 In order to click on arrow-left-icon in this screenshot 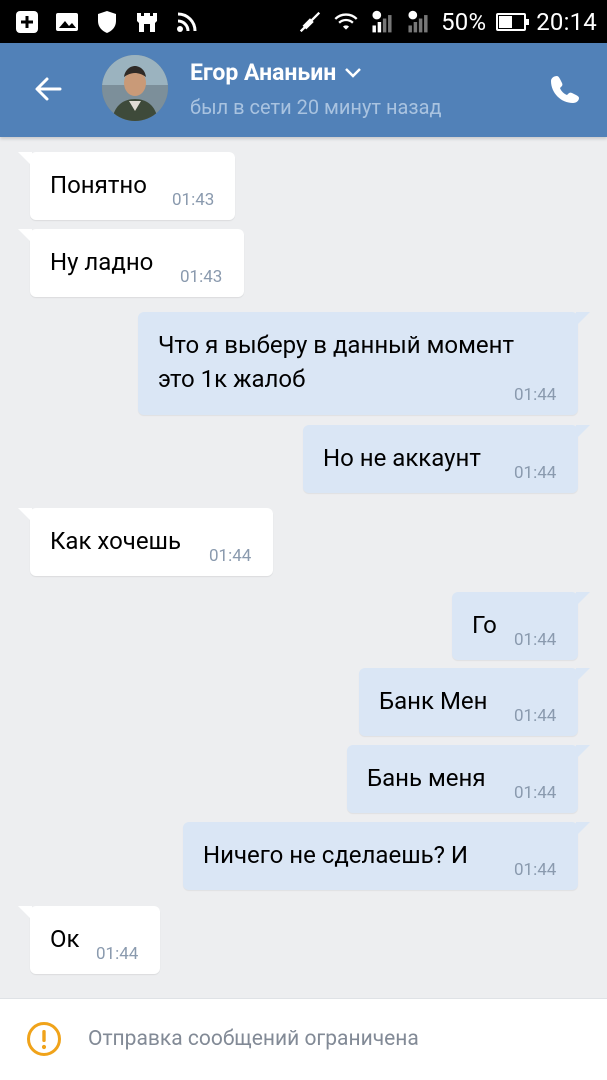, I will do `click(48, 89)`.